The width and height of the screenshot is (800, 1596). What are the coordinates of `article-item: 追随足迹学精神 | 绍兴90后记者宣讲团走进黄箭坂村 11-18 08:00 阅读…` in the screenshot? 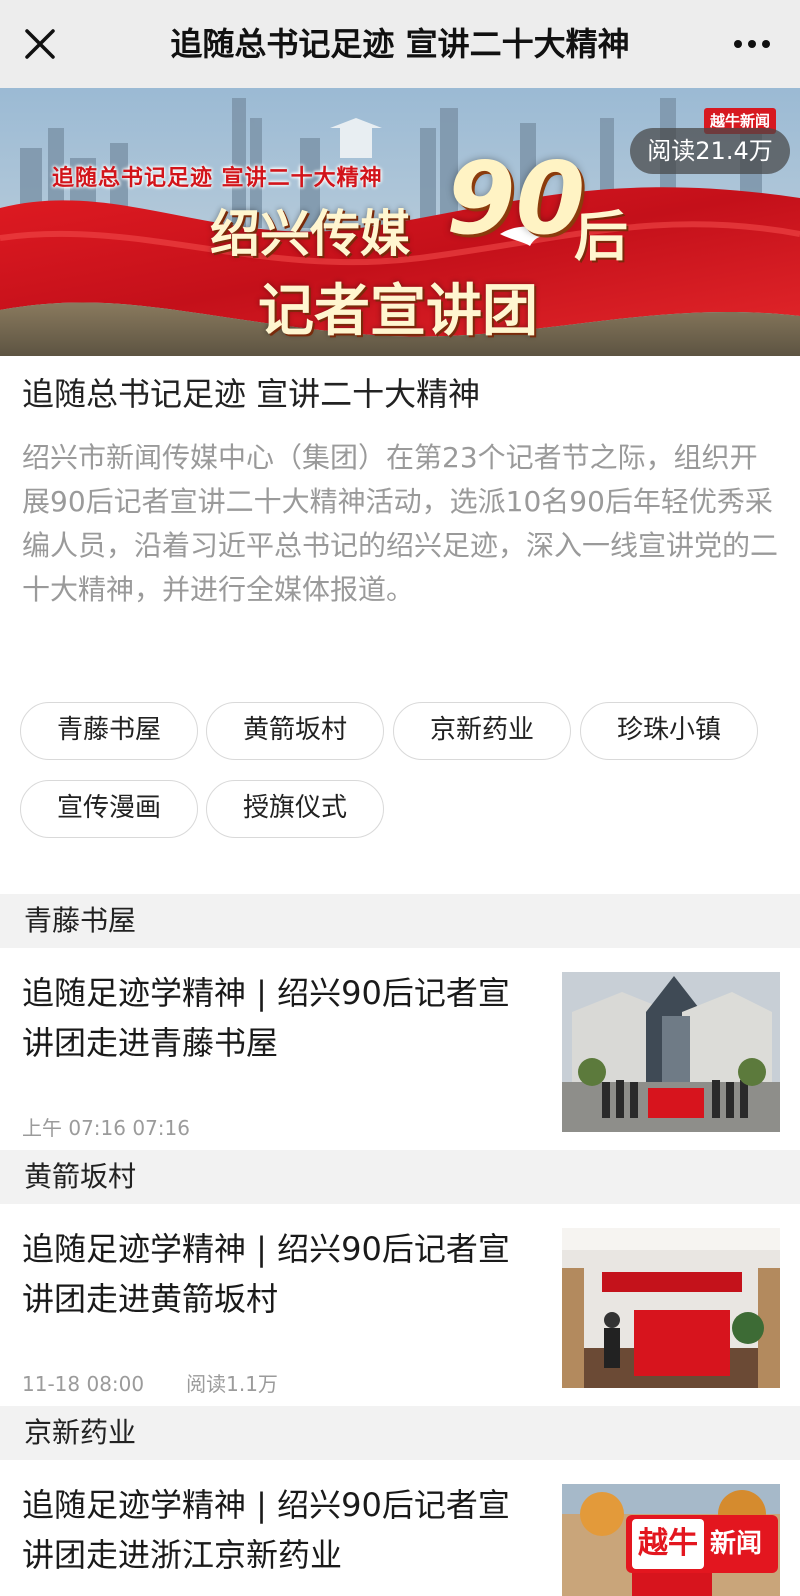 It's located at (400, 1304).